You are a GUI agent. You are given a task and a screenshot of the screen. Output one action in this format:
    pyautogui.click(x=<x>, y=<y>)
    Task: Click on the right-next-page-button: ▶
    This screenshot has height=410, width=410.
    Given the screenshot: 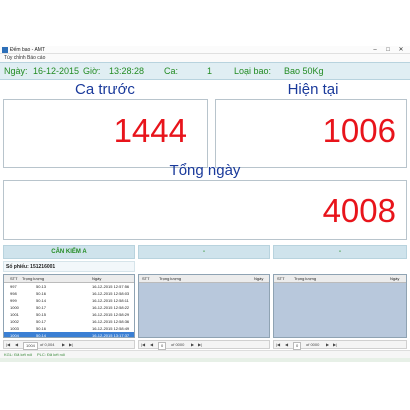 What is the action you would take?
    pyautogui.click(x=327, y=345)
    